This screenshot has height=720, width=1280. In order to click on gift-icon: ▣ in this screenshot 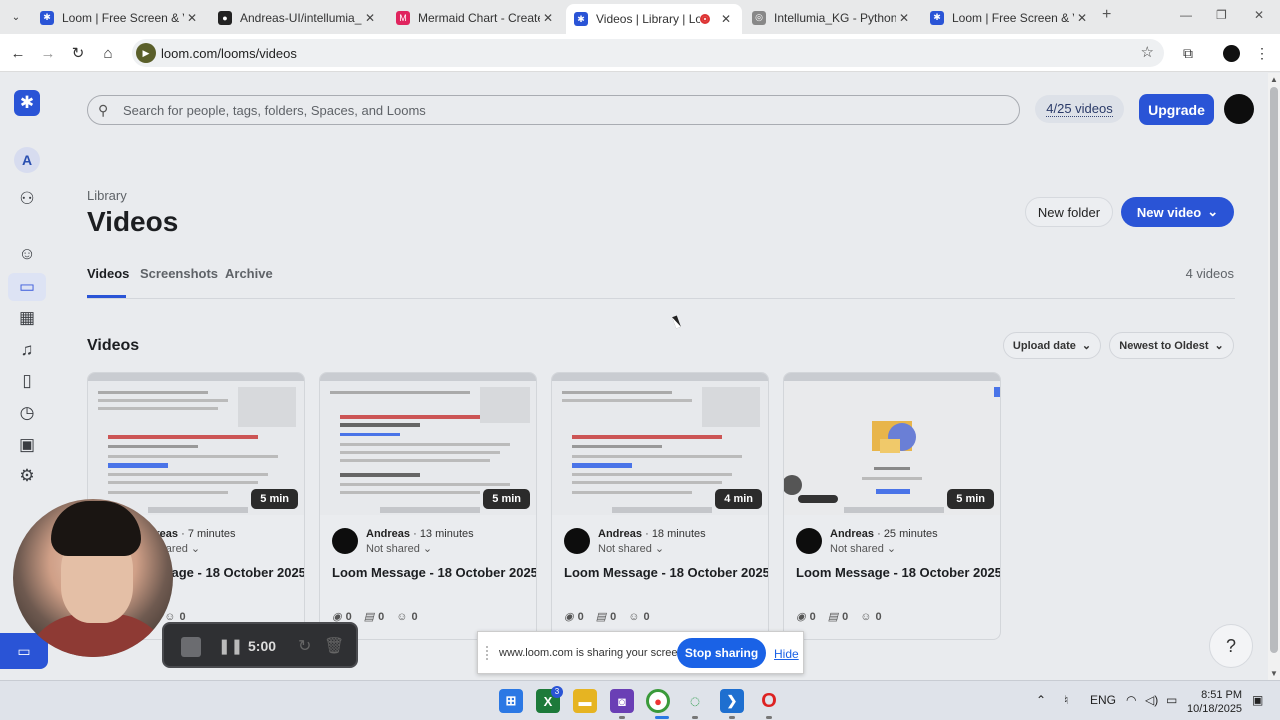, I will do `click(27, 445)`.